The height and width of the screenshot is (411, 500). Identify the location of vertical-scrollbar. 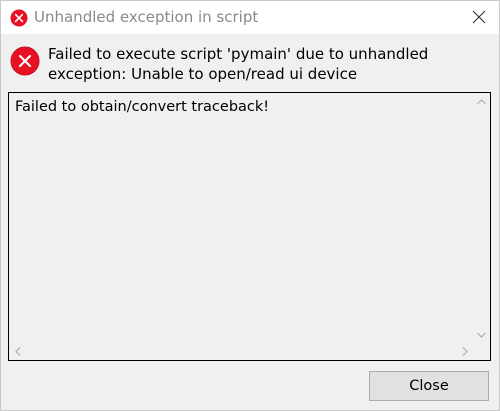
(481, 218).